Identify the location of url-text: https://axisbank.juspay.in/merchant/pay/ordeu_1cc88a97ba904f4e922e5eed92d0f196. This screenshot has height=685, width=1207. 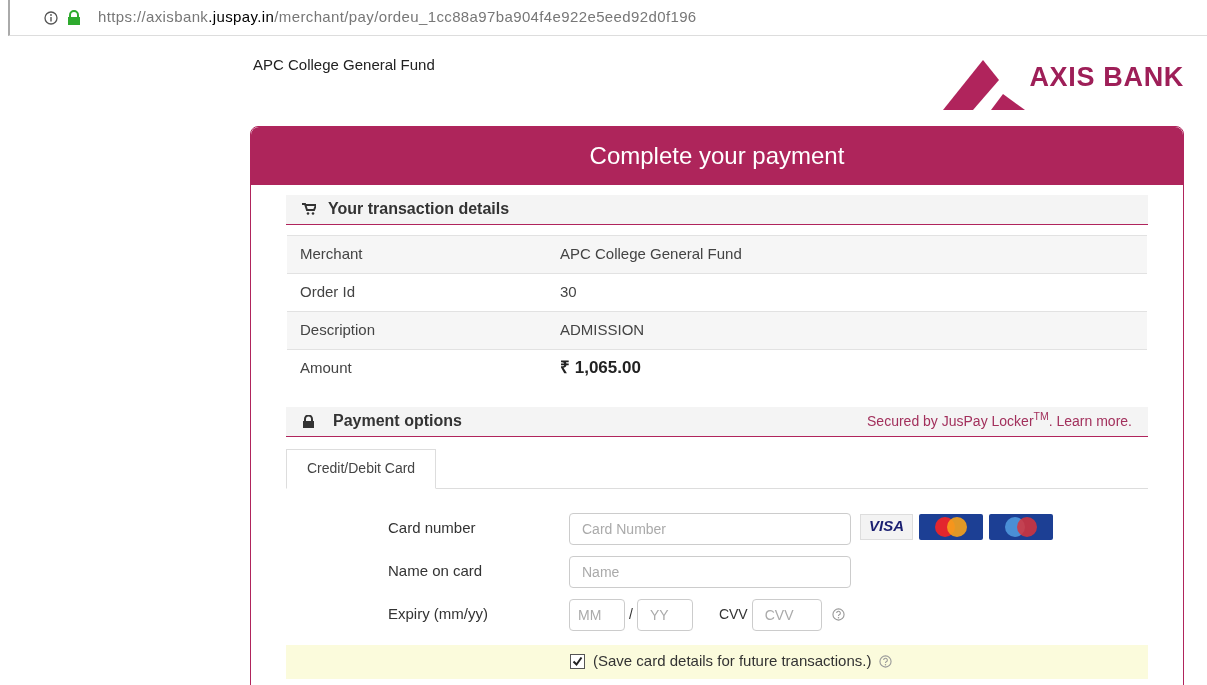
(397, 17).